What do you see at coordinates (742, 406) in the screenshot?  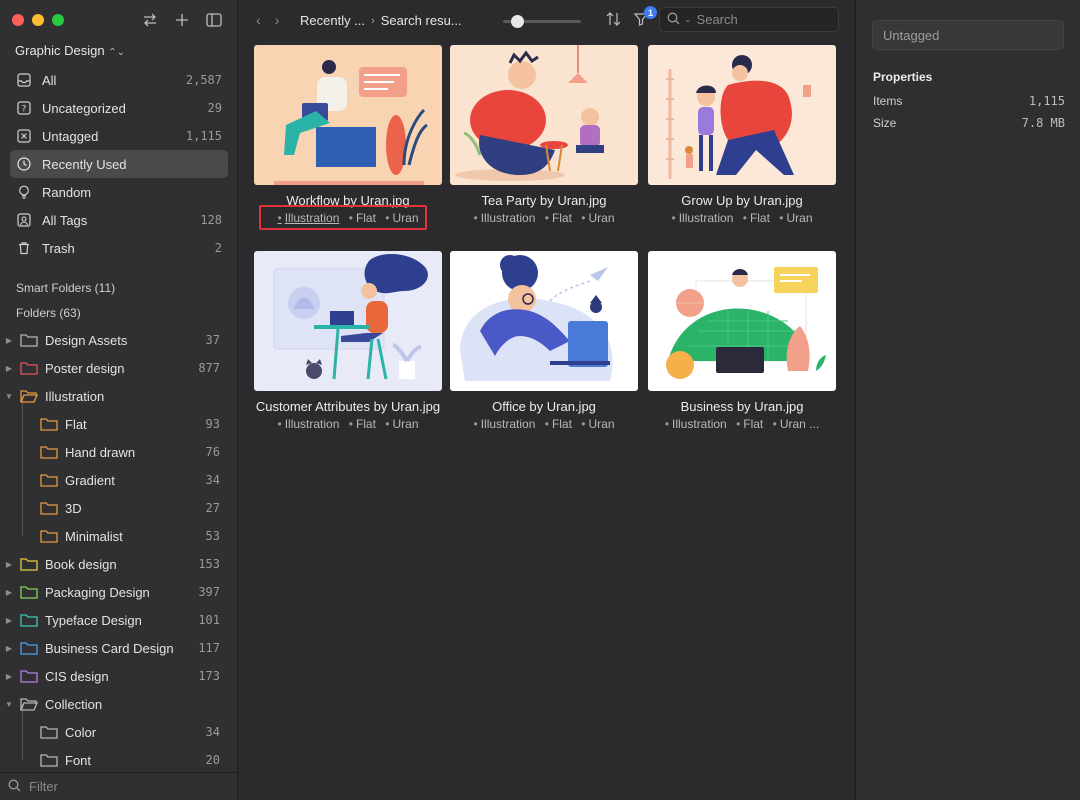 I see `asset-title: Business by Uran.jpg` at bounding box center [742, 406].